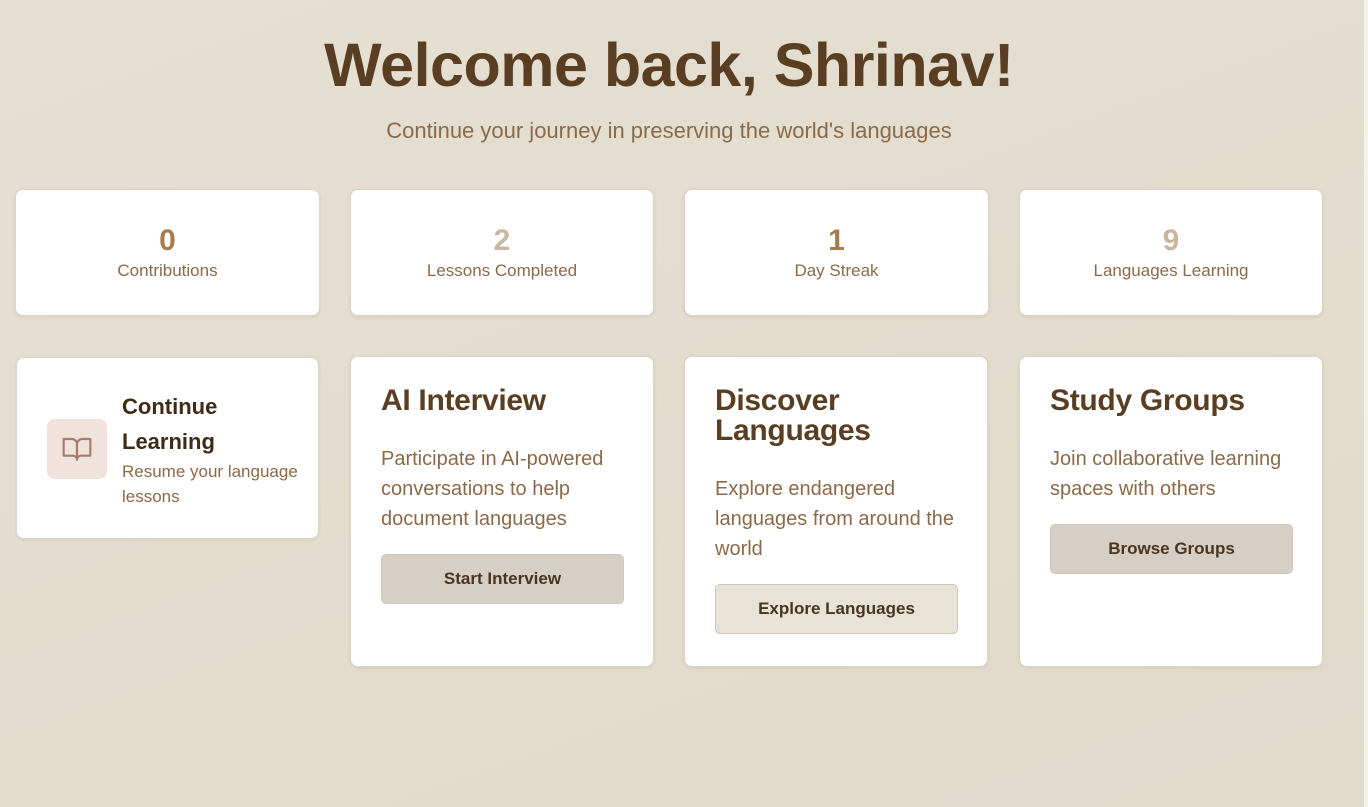  Describe the element at coordinates (463, 400) in the screenshot. I see `ai-interview-title: AI Interview` at that location.